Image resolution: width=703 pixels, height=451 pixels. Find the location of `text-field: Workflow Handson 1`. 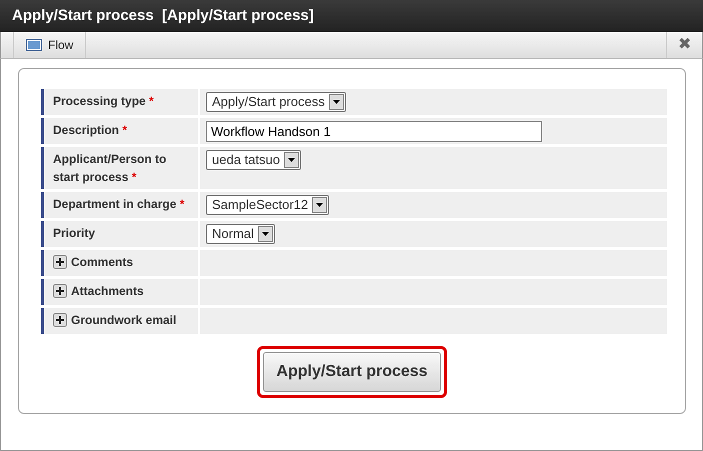

text-field: Workflow Handson 1 is located at coordinates (374, 131).